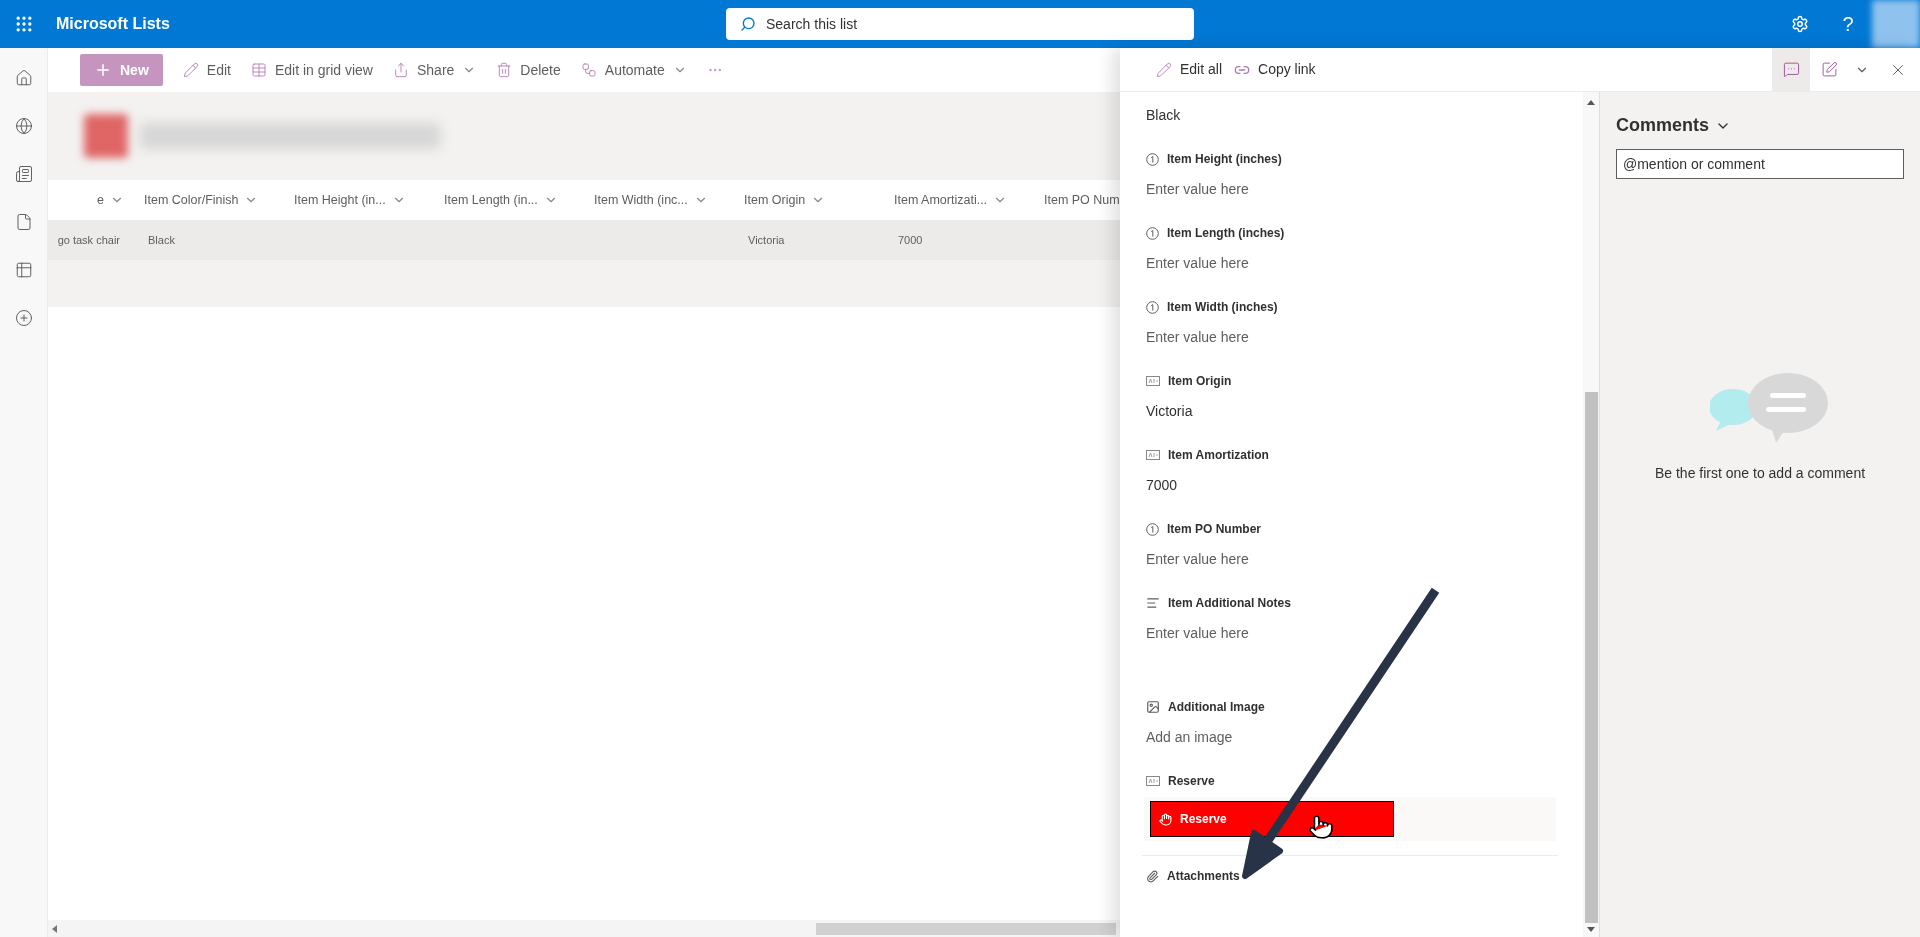 The height and width of the screenshot is (937, 1920). Describe the element at coordinates (1152, 876) in the screenshot. I see `paperclip-icon` at that location.